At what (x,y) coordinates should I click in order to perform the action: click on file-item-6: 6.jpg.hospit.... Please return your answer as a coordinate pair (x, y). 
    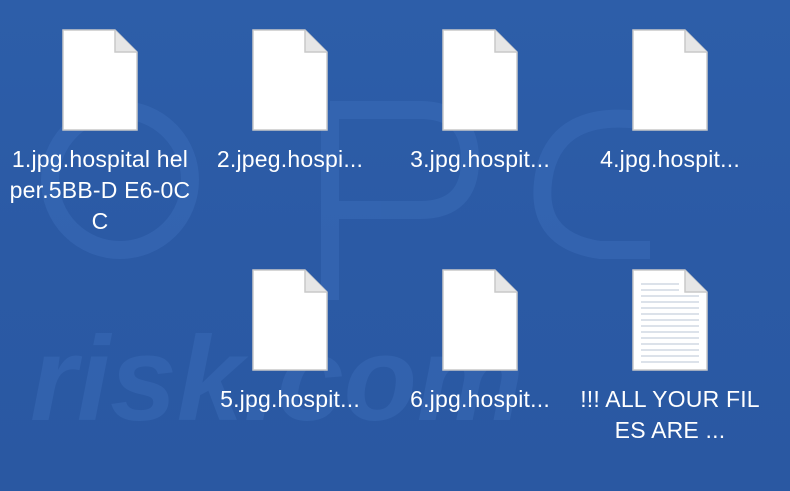
    Looking at the image, I should click on (480, 341).